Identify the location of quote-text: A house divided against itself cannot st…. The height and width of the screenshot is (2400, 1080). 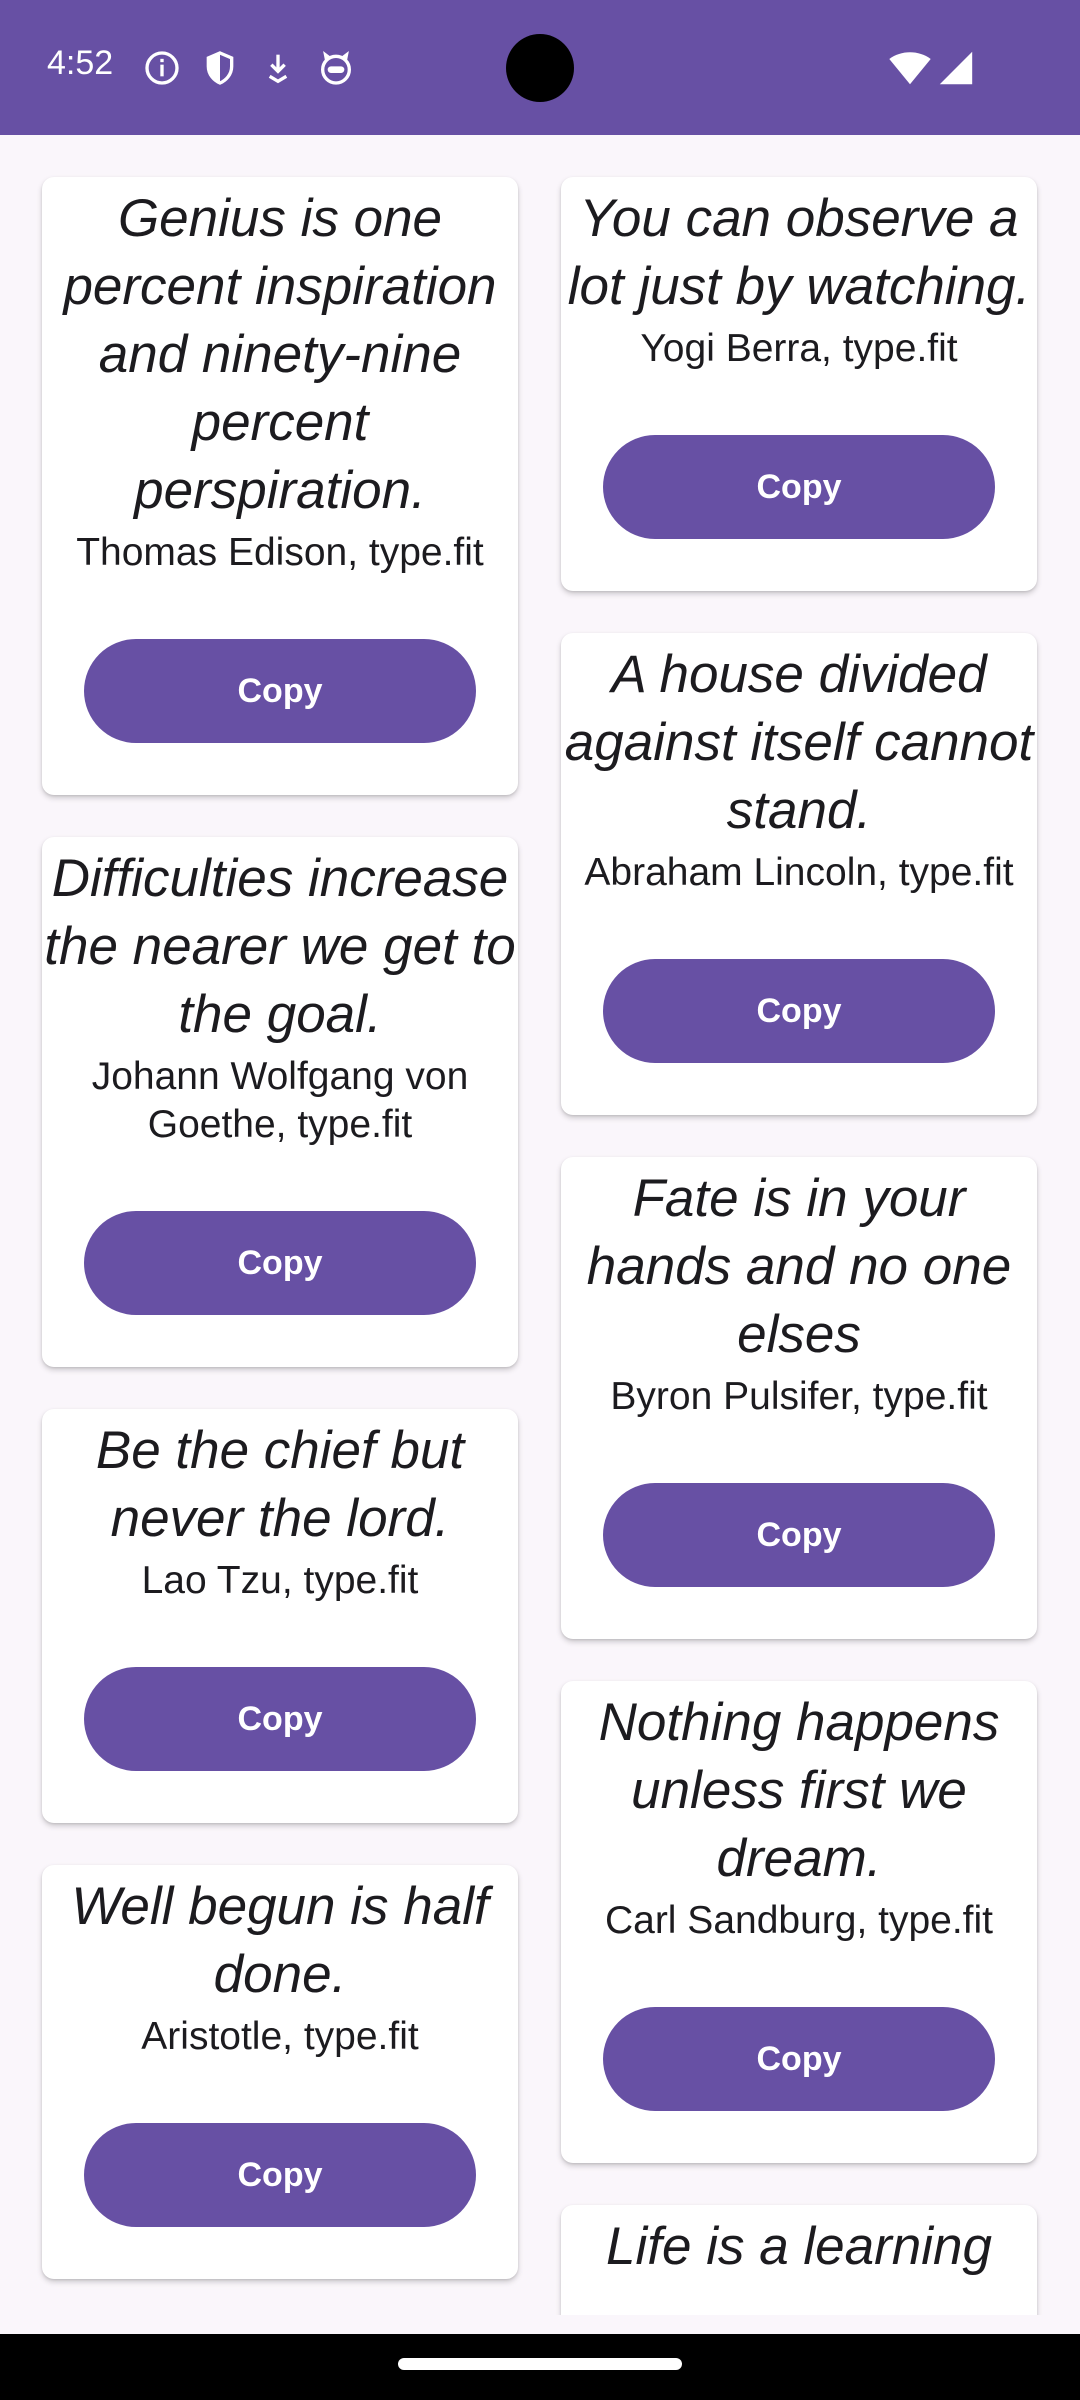
(799, 742).